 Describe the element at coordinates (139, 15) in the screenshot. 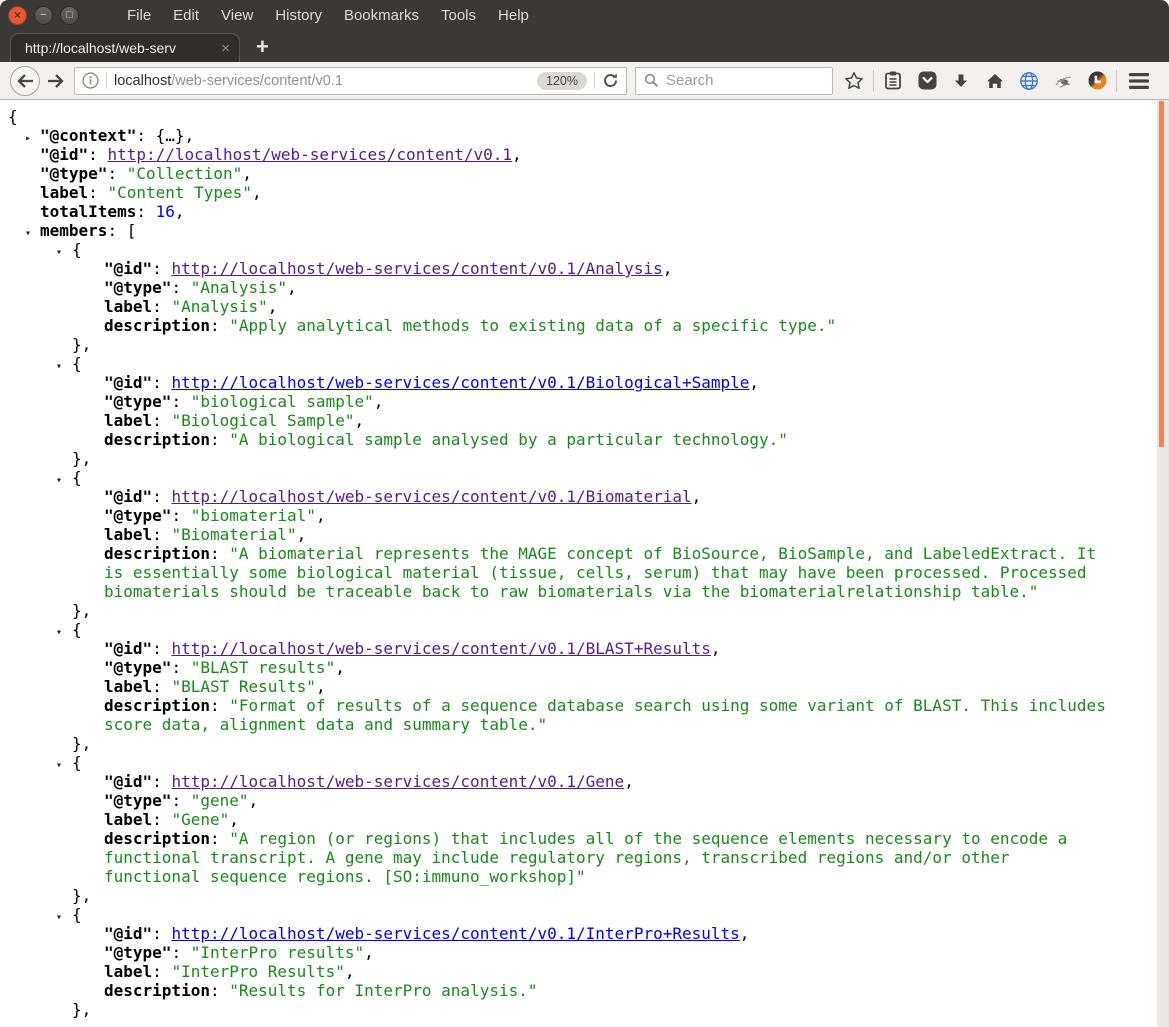

I see `menu-item-file: File` at that location.